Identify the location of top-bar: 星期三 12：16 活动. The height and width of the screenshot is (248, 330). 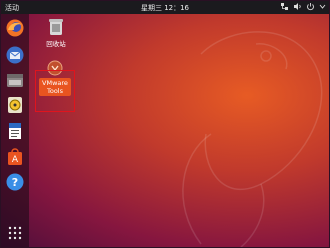
(165, 7).